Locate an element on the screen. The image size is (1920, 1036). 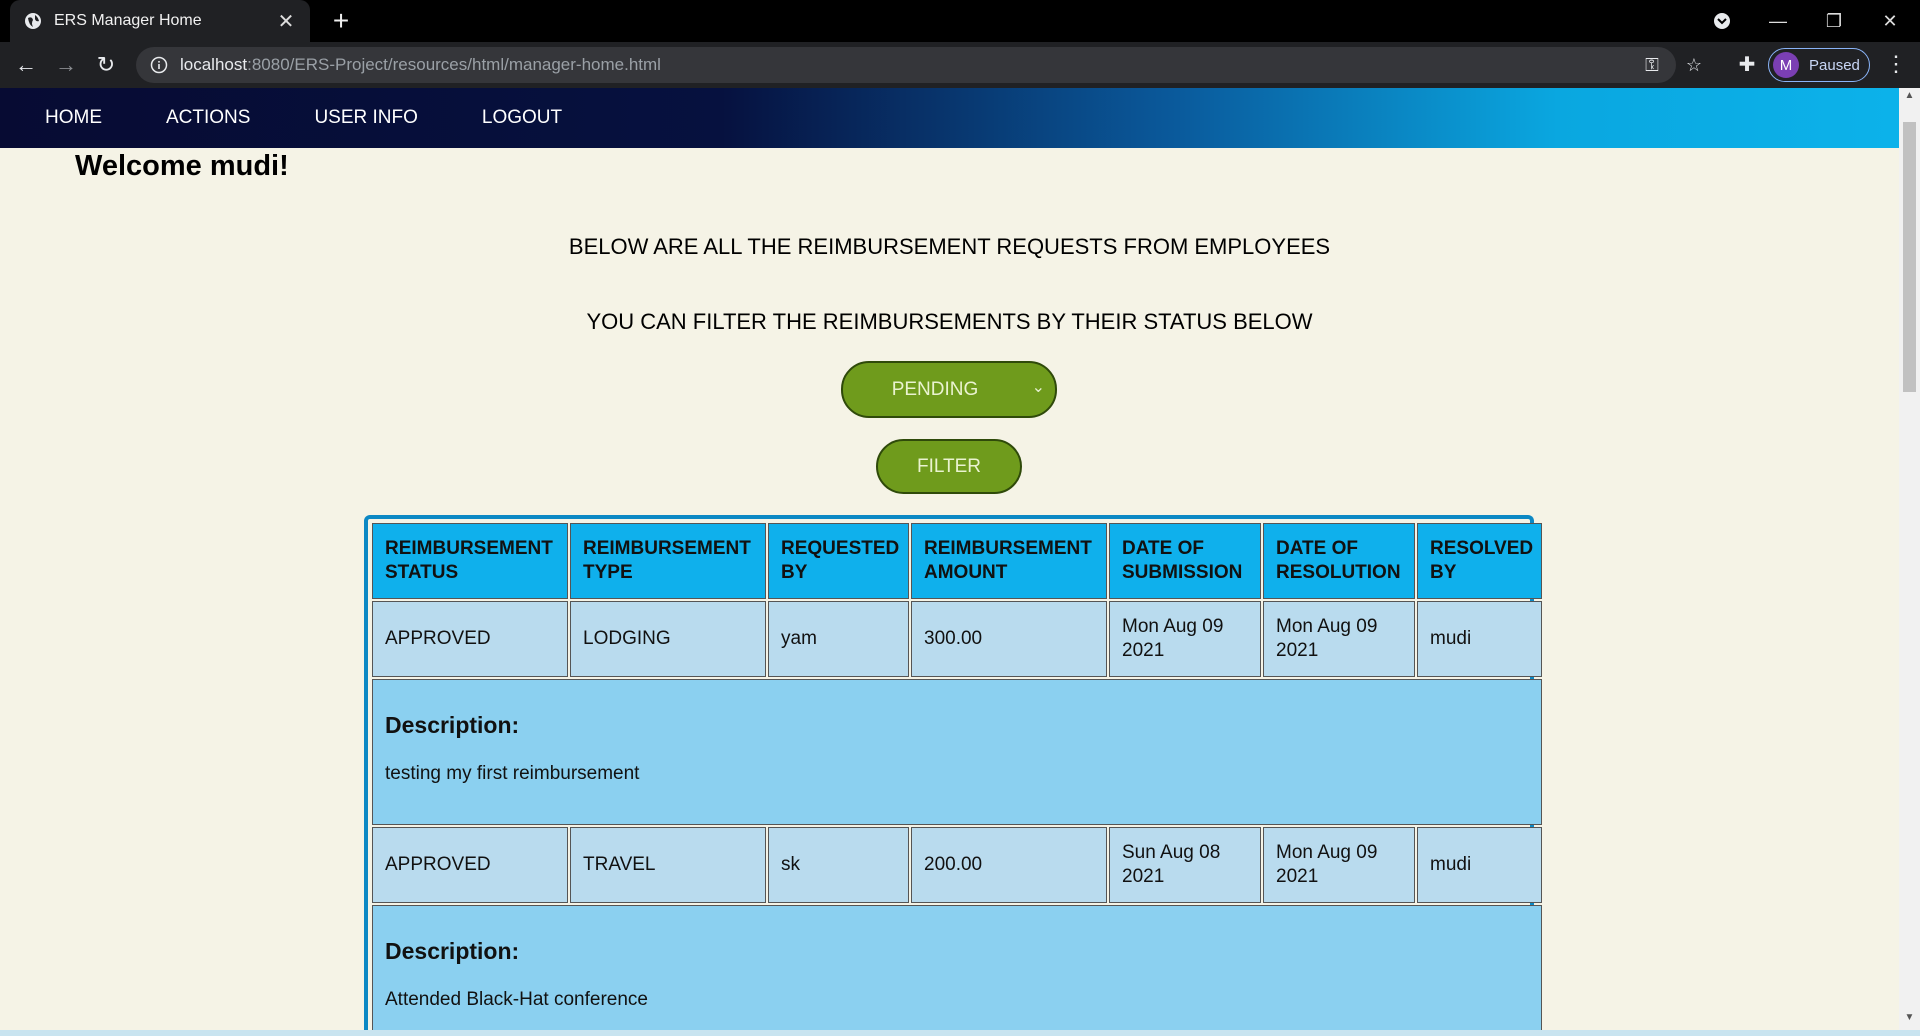
profile-status: Paused is located at coordinates (1834, 65).